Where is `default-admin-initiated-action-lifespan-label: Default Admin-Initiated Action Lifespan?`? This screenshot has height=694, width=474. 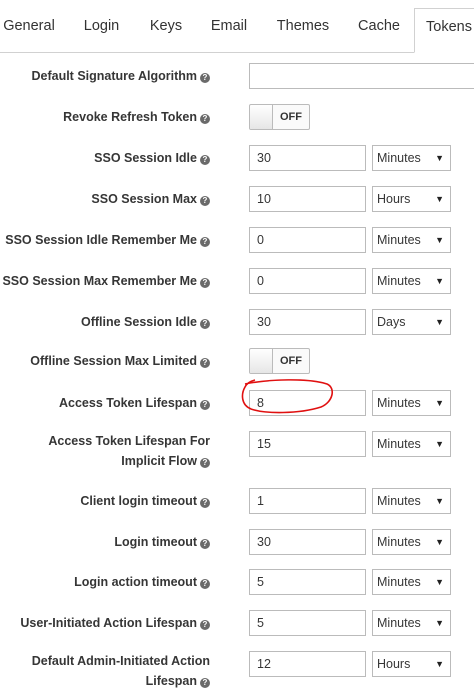
default-admin-initiated-action-lifespan-label: Default Admin-Initiated Action Lifespan? is located at coordinates (107, 671).